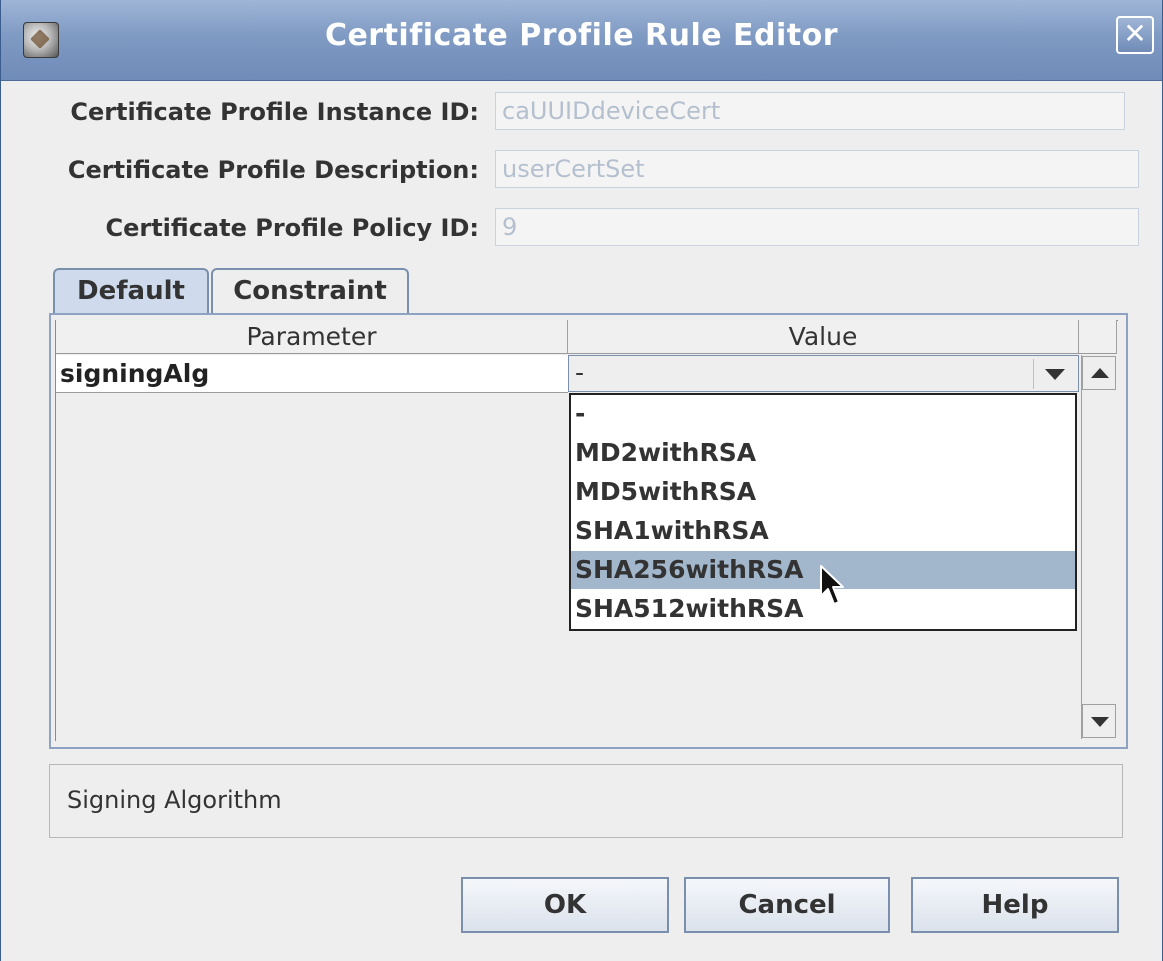  I want to click on scroll-down-button, so click(1099, 721).